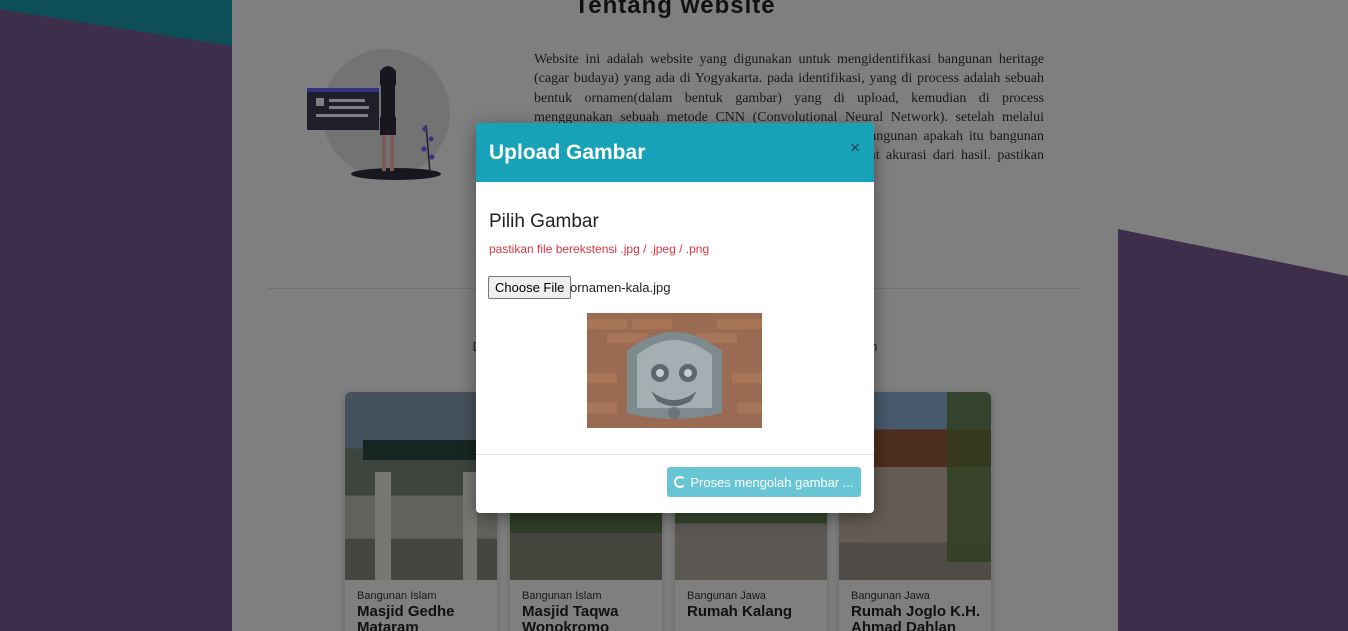 The width and height of the screenshot is (1348, 631). Describe the element at coordinates (675, 152) in the screenshot. I see `modal-header: Upload Gambar ×` at that location.